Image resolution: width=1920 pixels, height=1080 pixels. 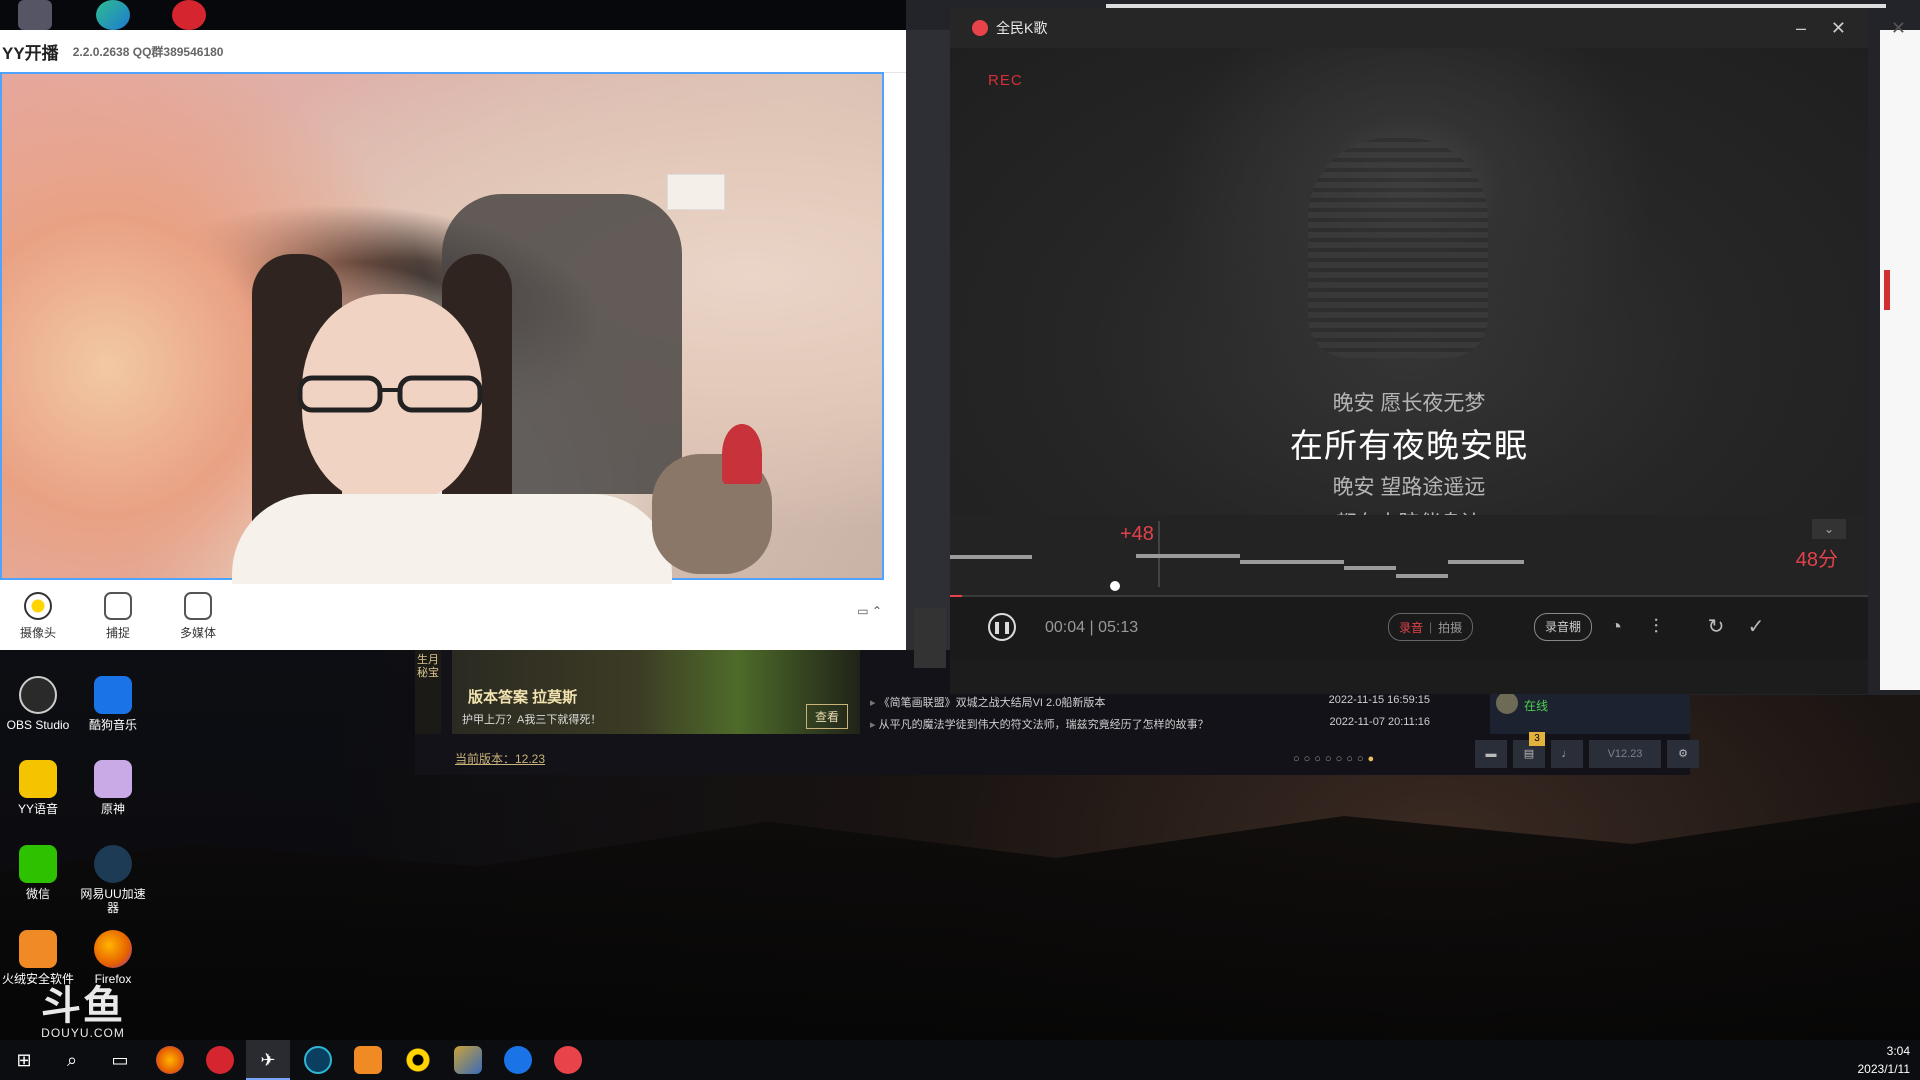 I want to click on camera-tool-button: 摄像头, so click(x=38, y=616).